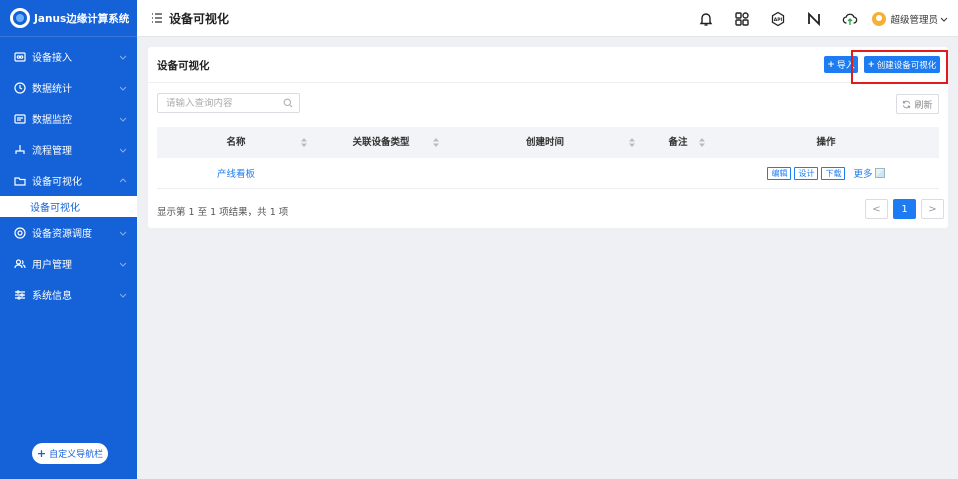  I want to click on table-row: 产线看板 编辑 设计 下载 更多, so click(548, 173).